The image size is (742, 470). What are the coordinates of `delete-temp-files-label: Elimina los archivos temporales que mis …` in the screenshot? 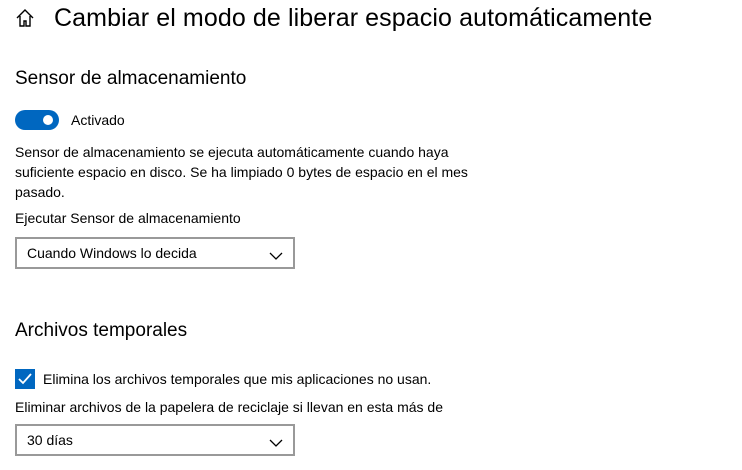 It's located at (237, 379).